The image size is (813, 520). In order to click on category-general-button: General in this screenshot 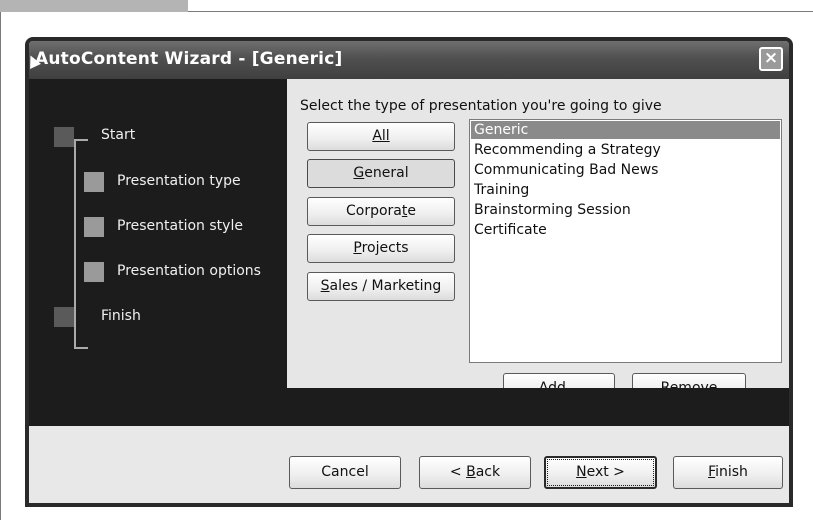, I will do `click(381, 173)`.